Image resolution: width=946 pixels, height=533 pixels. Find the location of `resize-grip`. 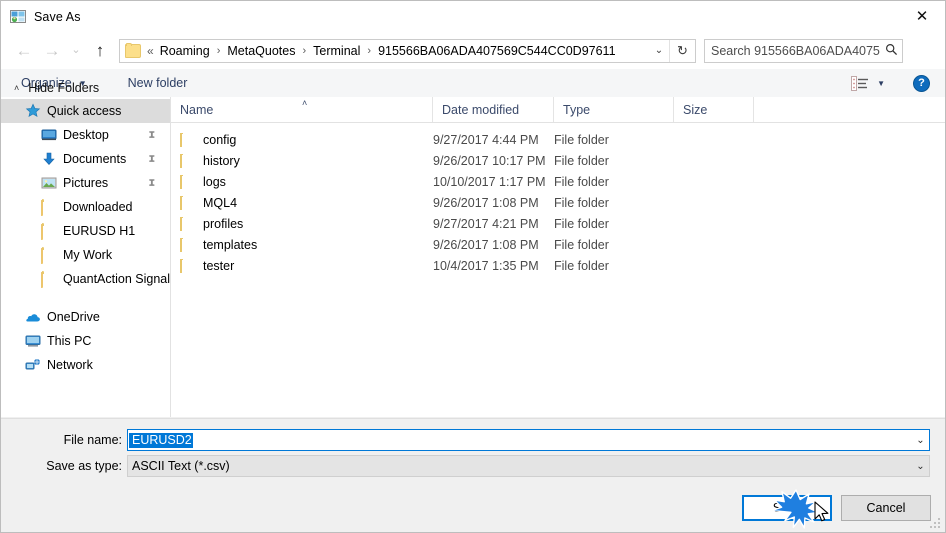

resize-grip is located at coordinates (935, 523).